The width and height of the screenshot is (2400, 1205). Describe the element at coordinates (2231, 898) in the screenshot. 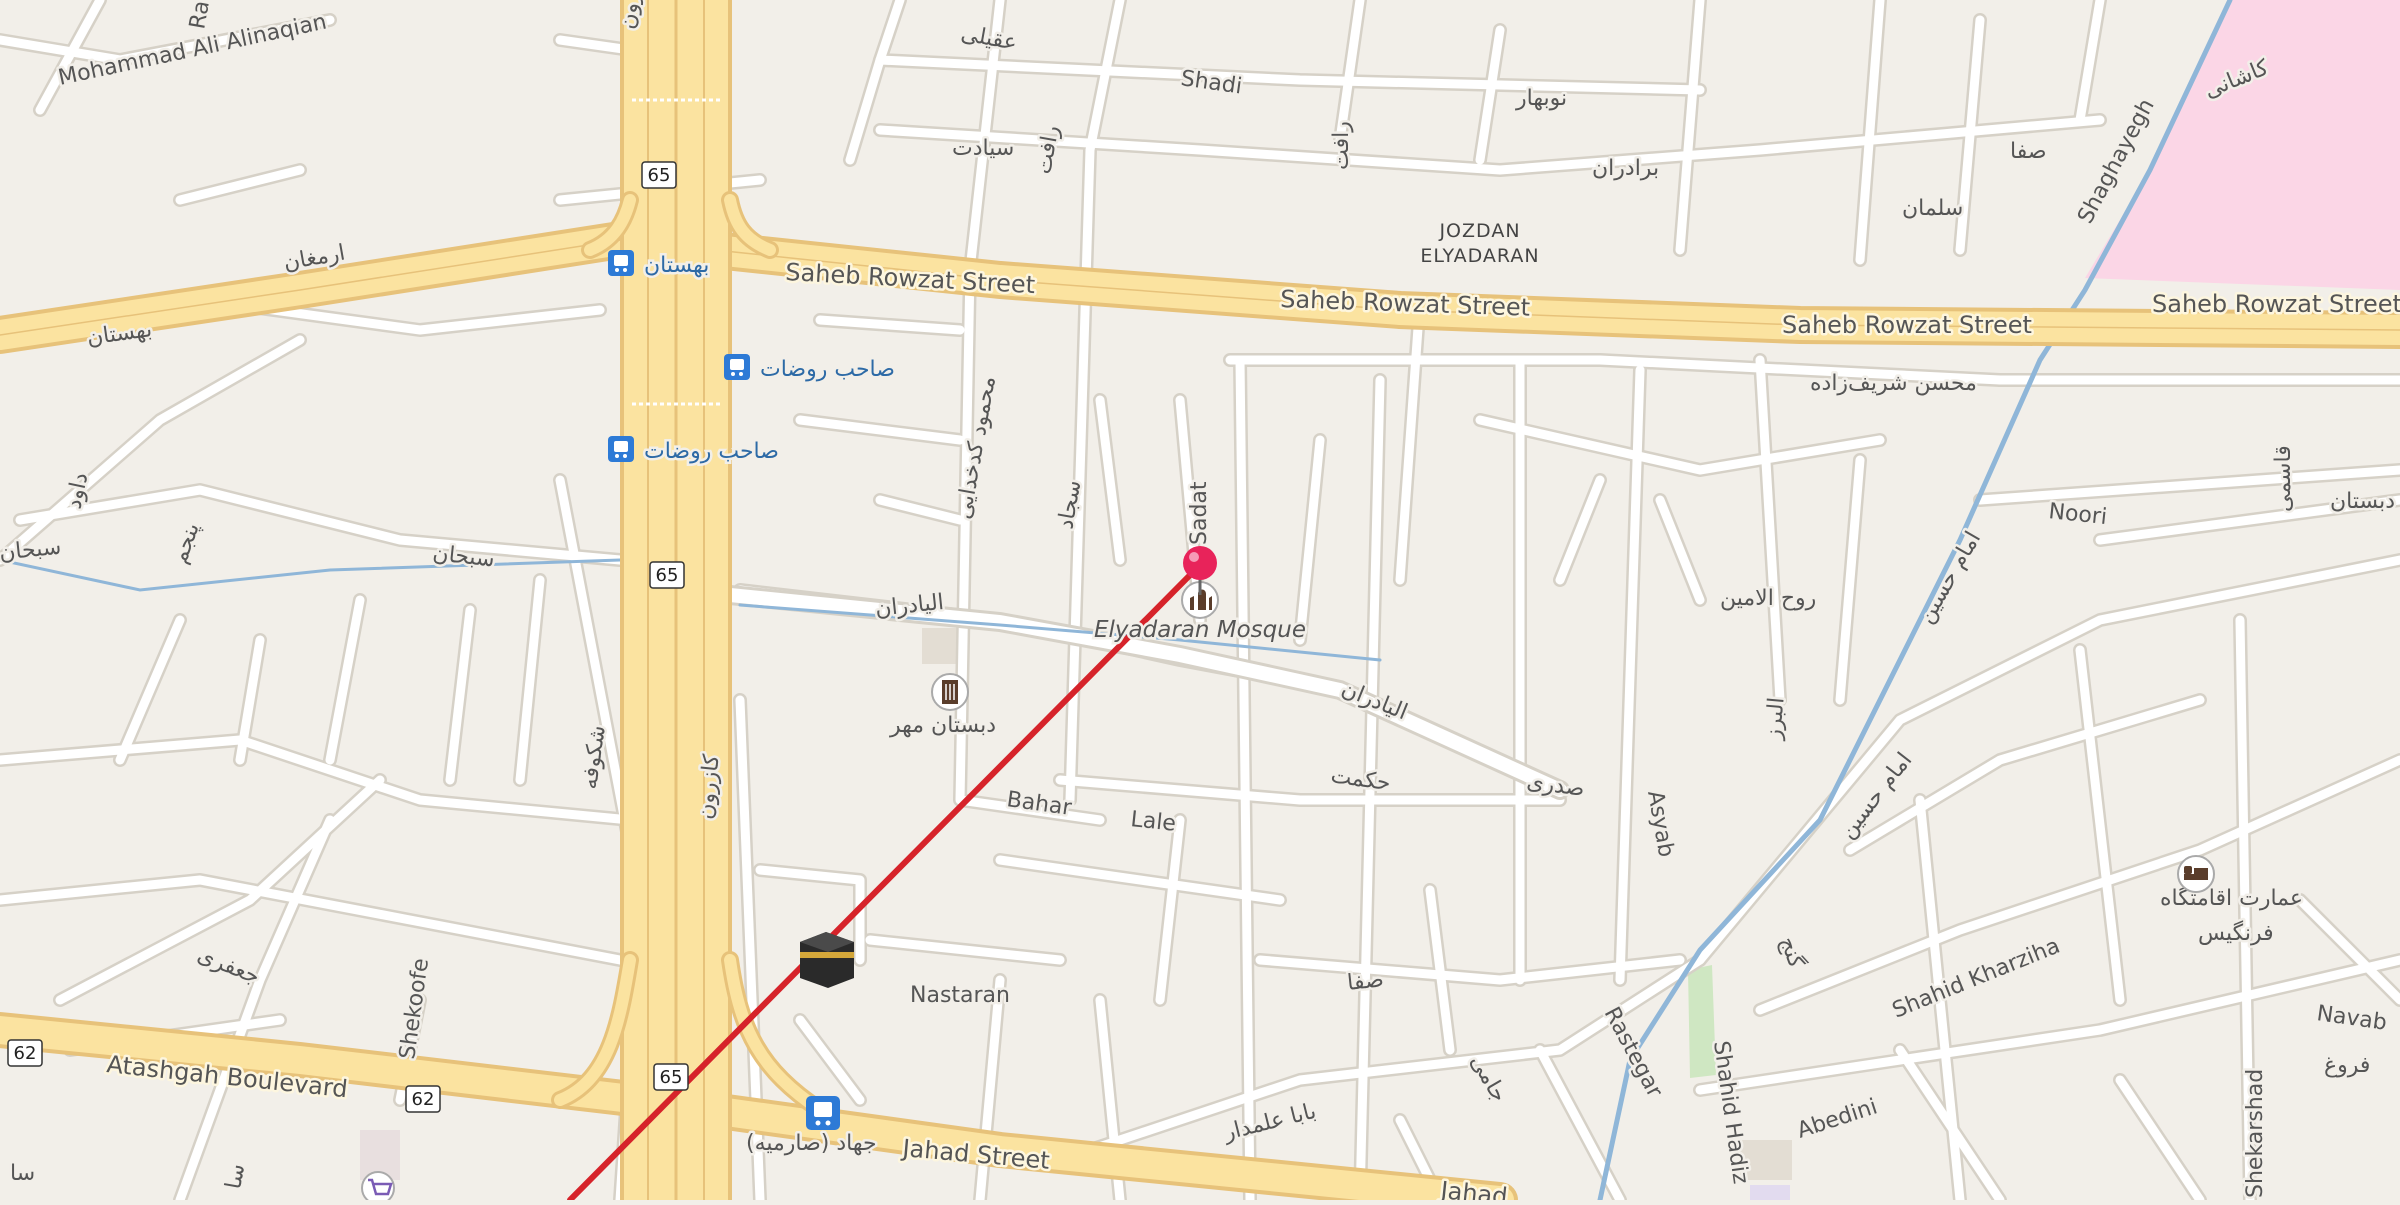

I see `poi-label: عمارت اقامتگاه` at that location.